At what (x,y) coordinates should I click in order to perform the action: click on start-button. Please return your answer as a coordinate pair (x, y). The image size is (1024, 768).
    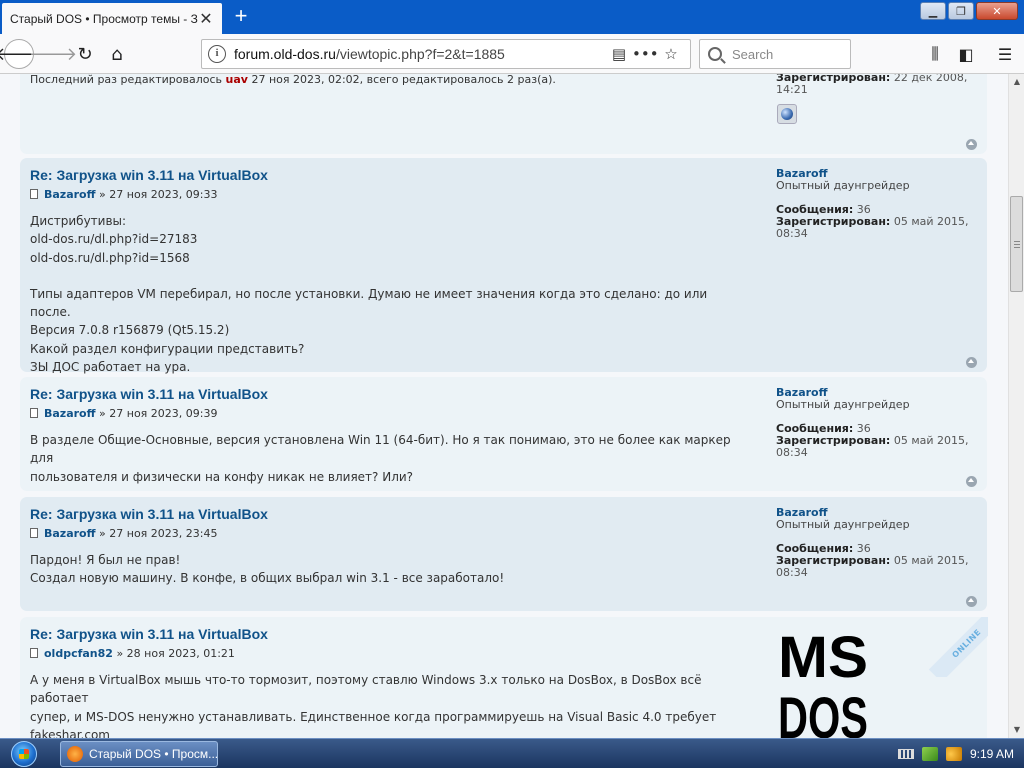
    Looking at the image, I should click on (24, 753).